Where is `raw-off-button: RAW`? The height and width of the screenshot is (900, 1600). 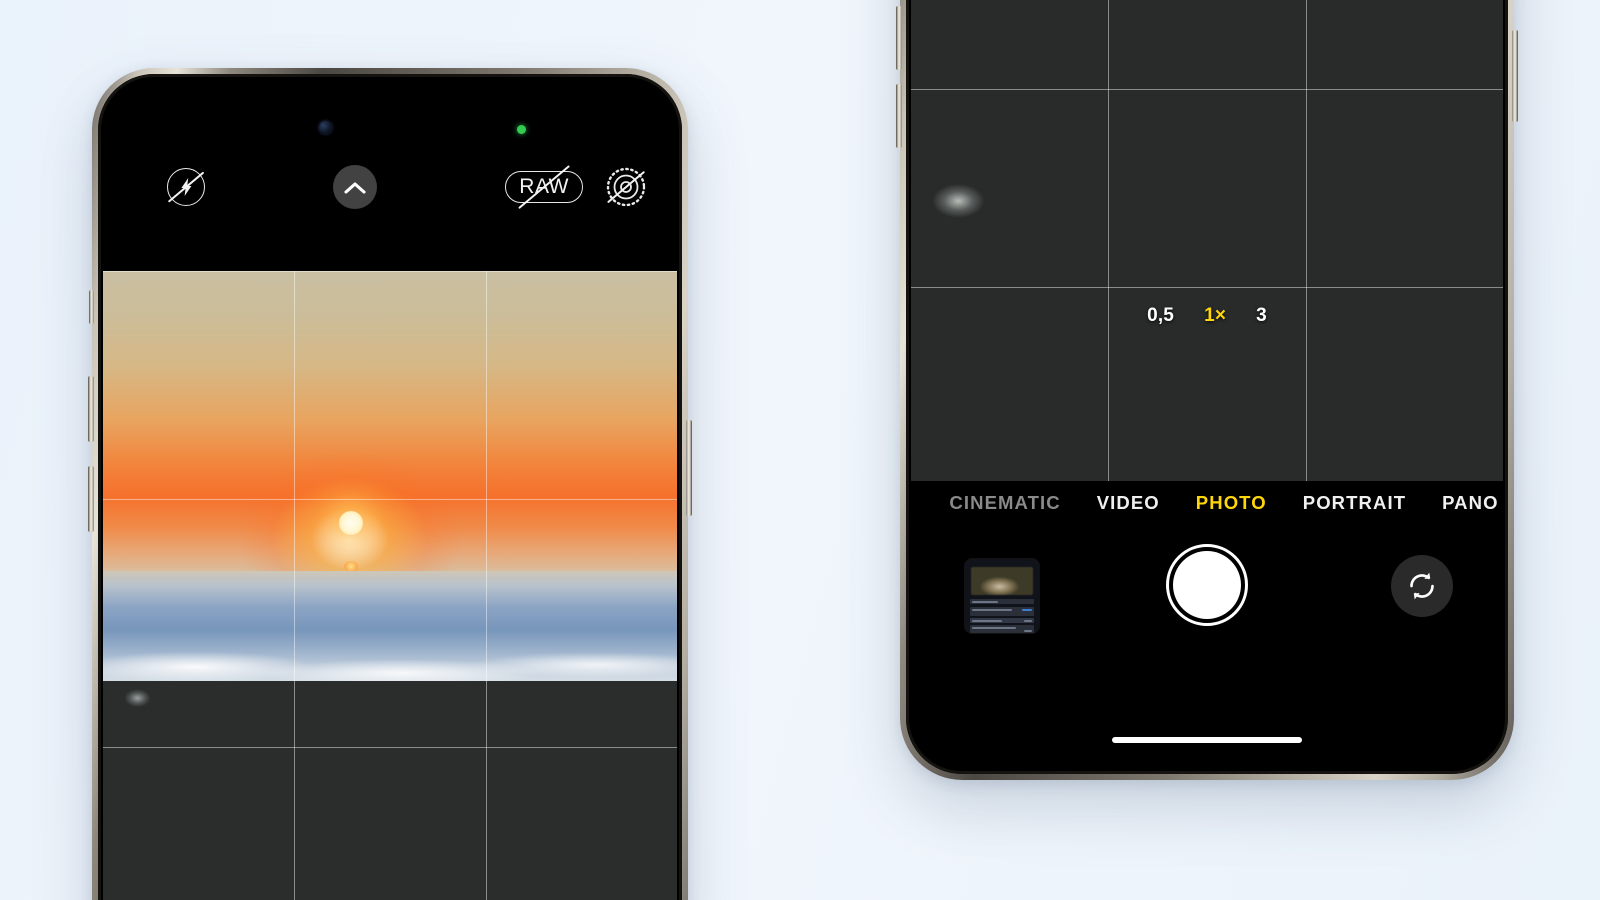 raw-off-button: RAW is located at coordinates (544, 187).